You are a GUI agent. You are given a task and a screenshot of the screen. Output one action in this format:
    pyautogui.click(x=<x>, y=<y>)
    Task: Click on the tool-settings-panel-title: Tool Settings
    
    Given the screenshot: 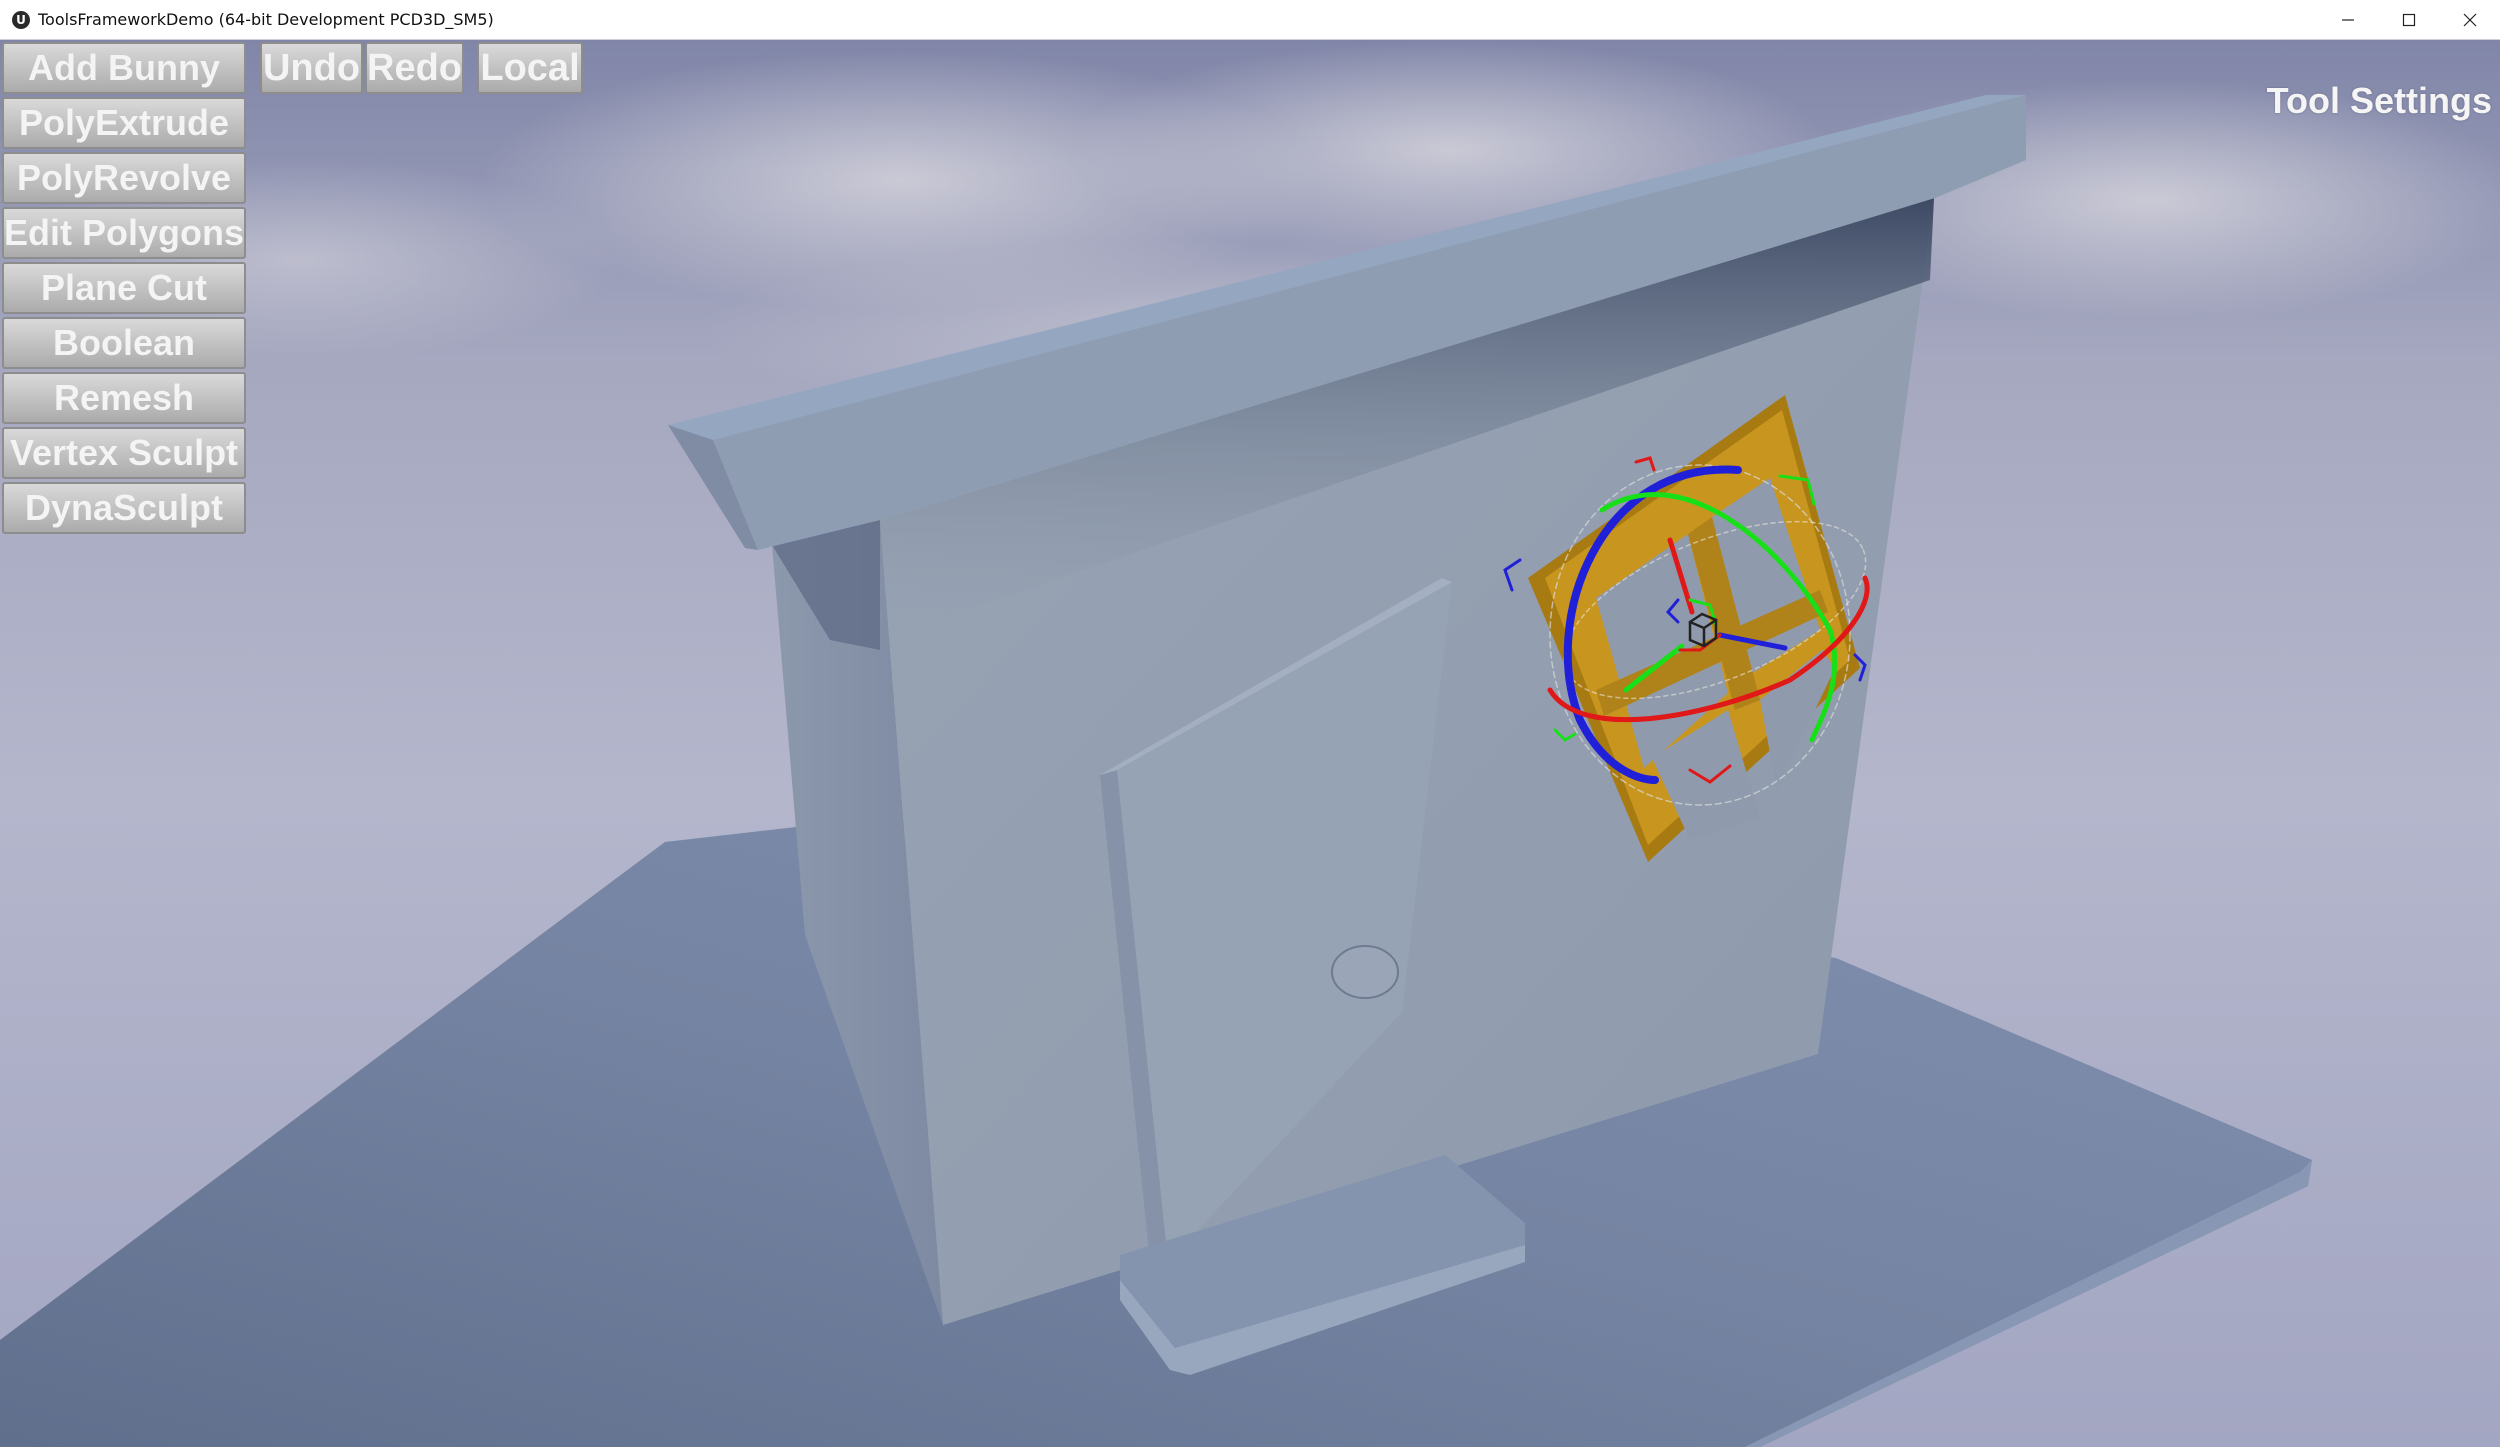 What is the action you would take?
    pyautogui.click(x=2379, y=101)
    